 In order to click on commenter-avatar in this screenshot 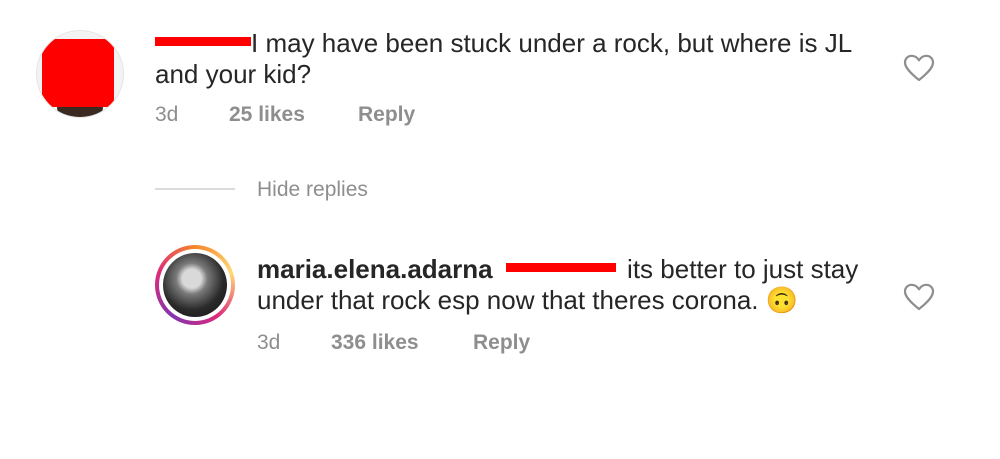, I will do `click(80, 74)`.